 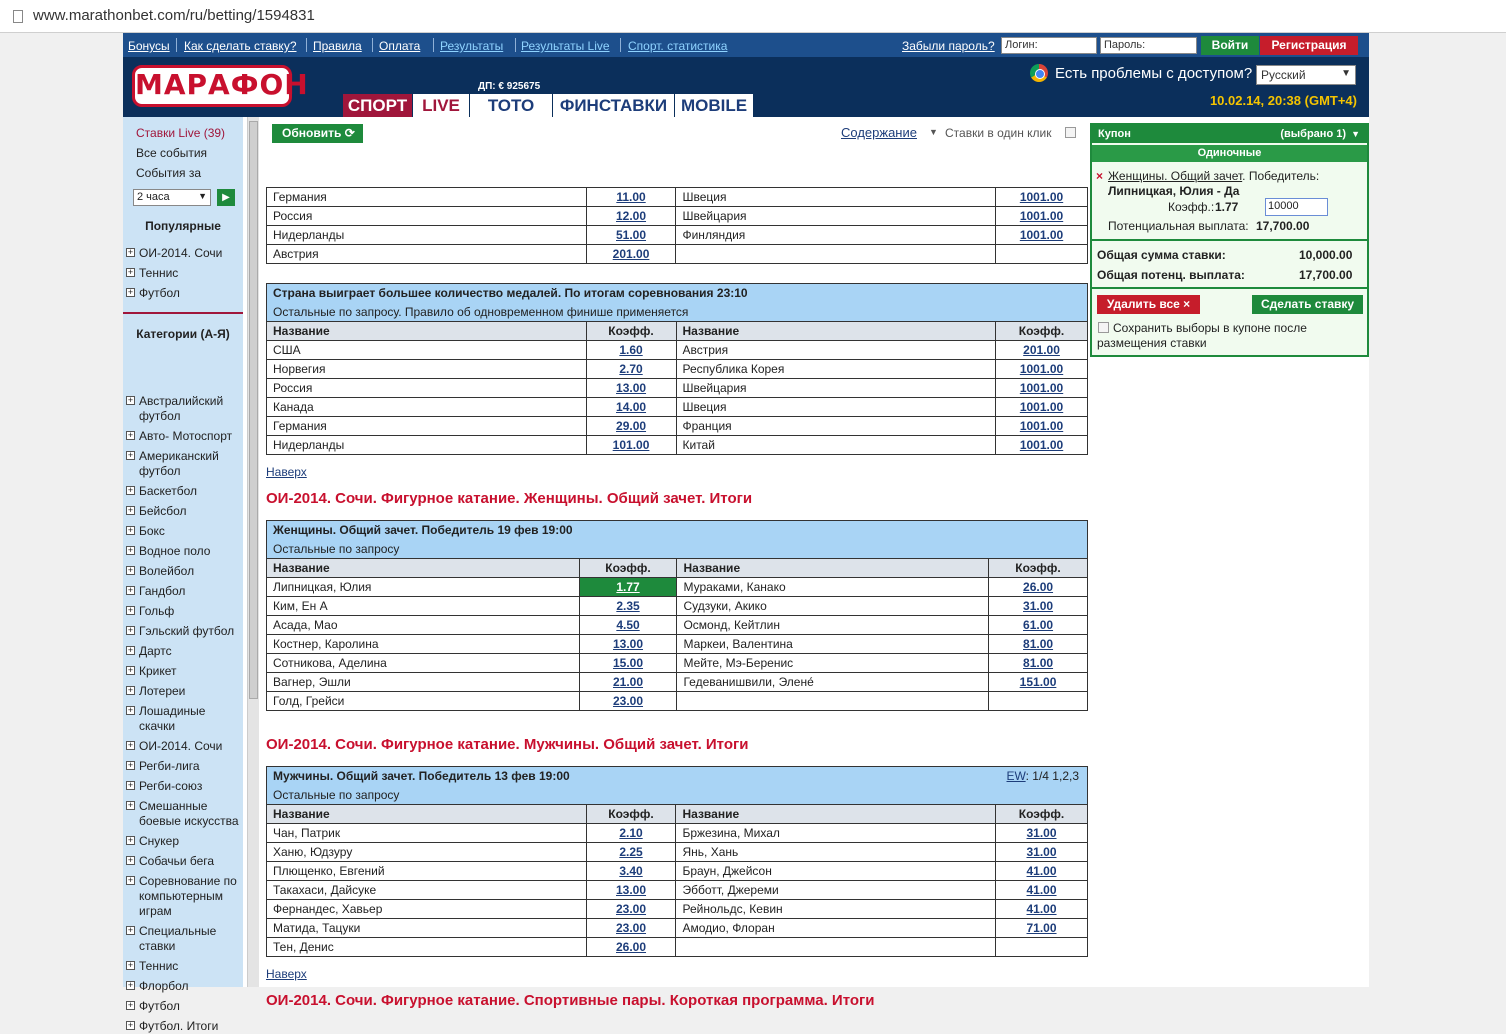 I want to click on odds-link: 15.00, so click(x=628, y=663).